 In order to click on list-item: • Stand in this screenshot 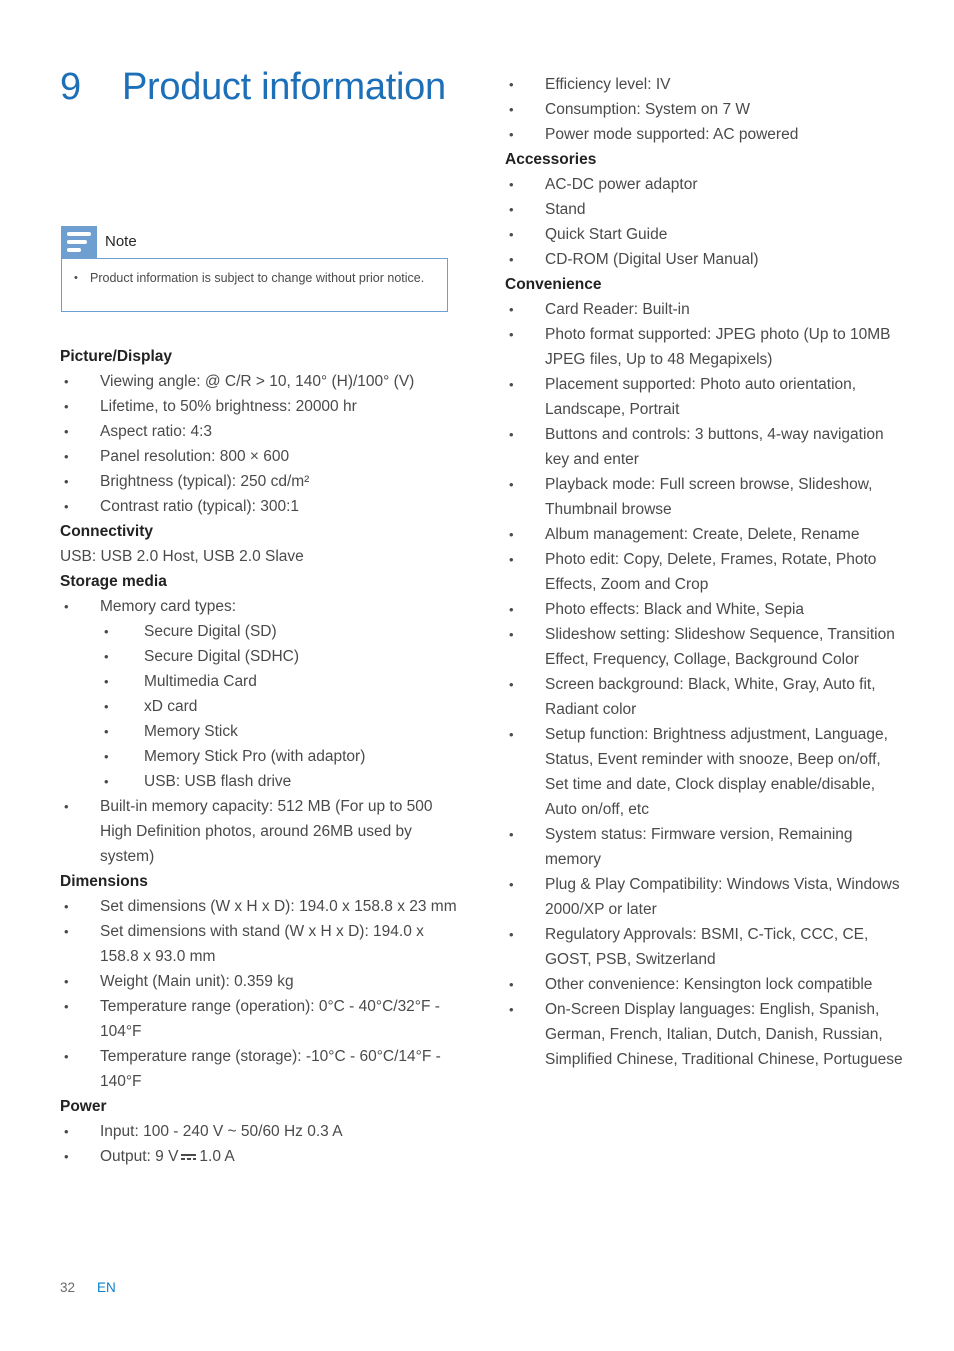, I will do `click(705, 209)`.